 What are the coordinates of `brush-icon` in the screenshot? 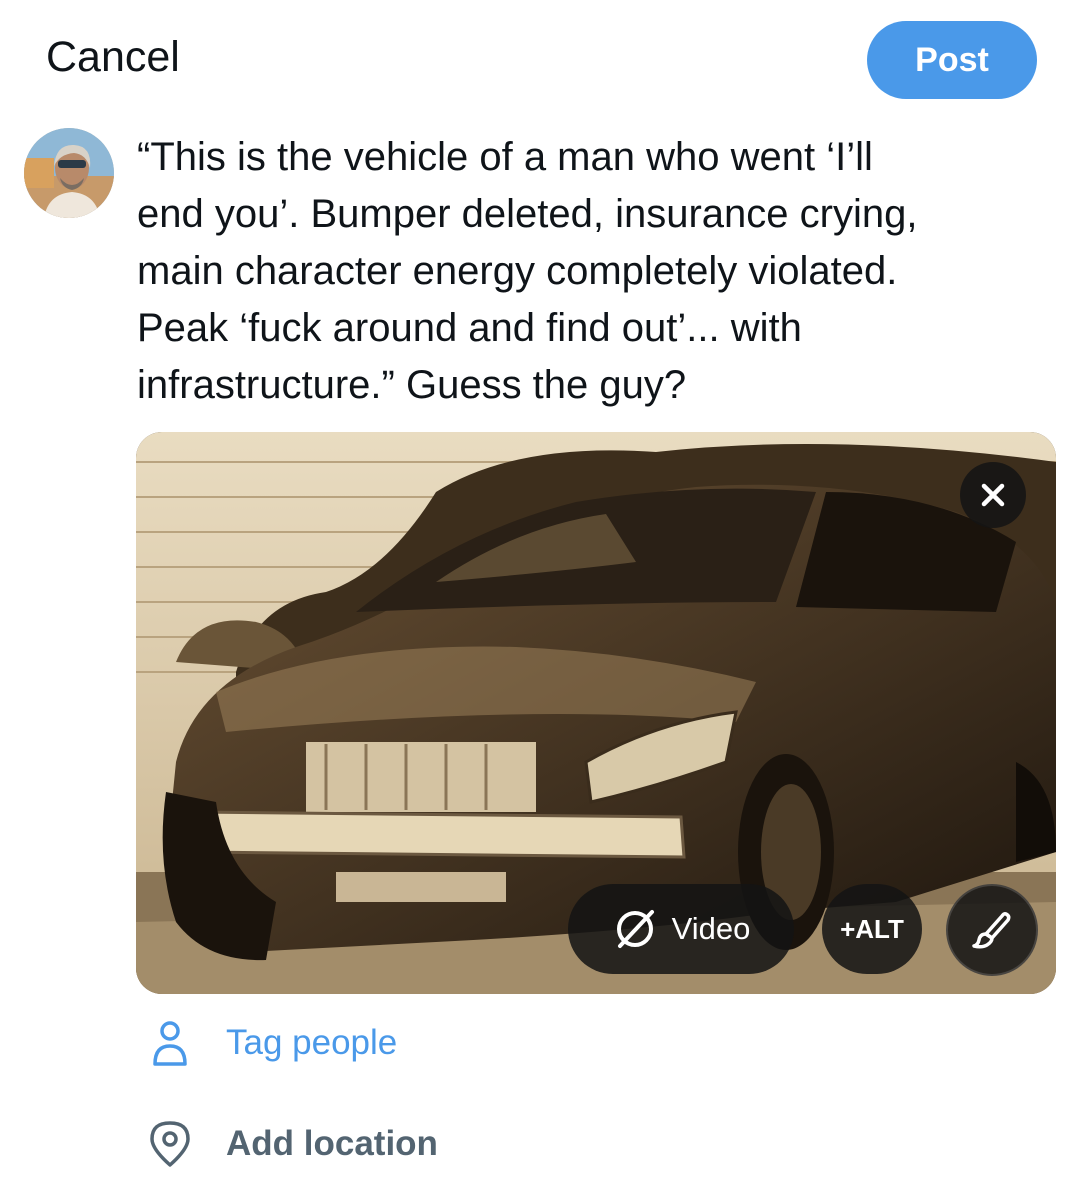 It's located at (991, 930).